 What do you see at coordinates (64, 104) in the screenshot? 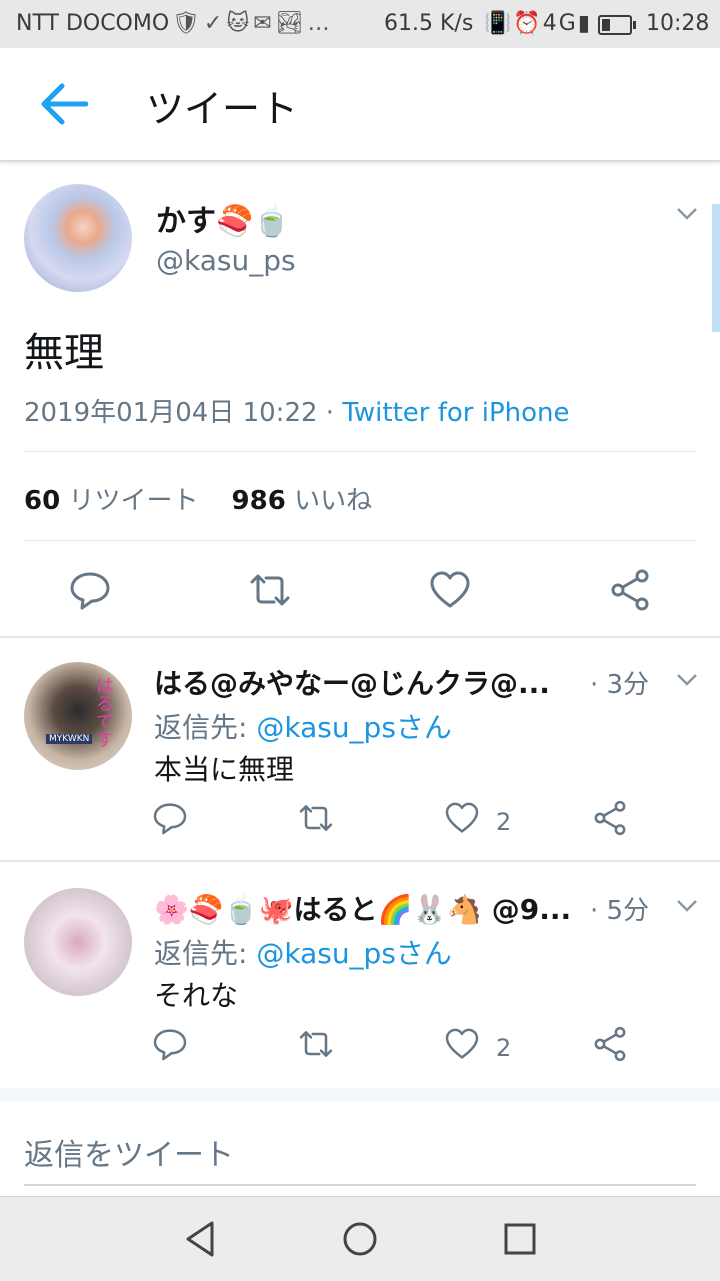
I see `back-arrow-icon` at bounding box center [64, 104].